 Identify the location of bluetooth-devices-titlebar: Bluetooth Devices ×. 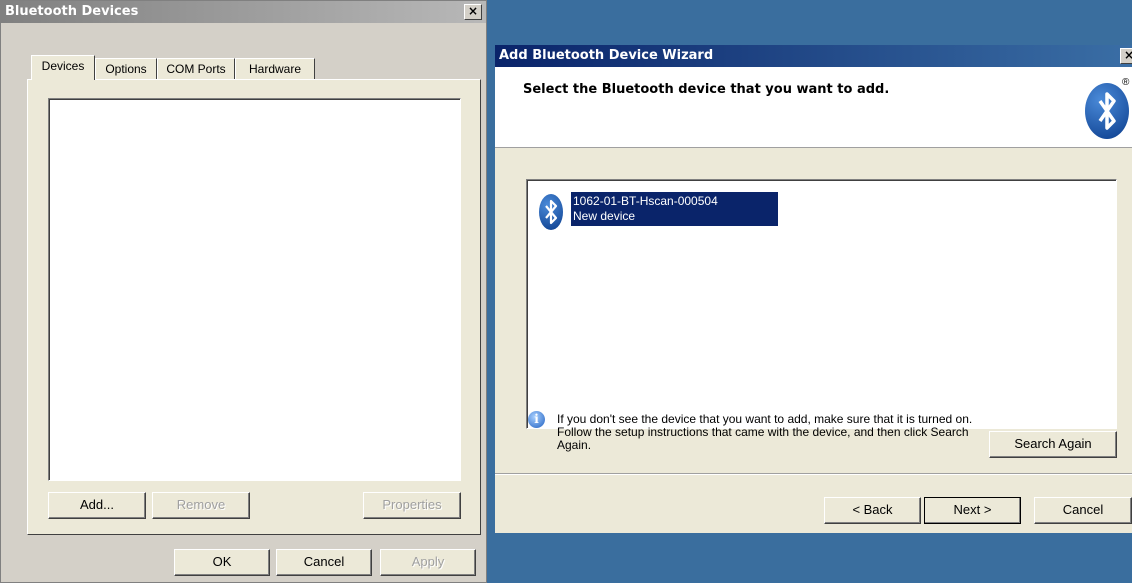
(243, 12).